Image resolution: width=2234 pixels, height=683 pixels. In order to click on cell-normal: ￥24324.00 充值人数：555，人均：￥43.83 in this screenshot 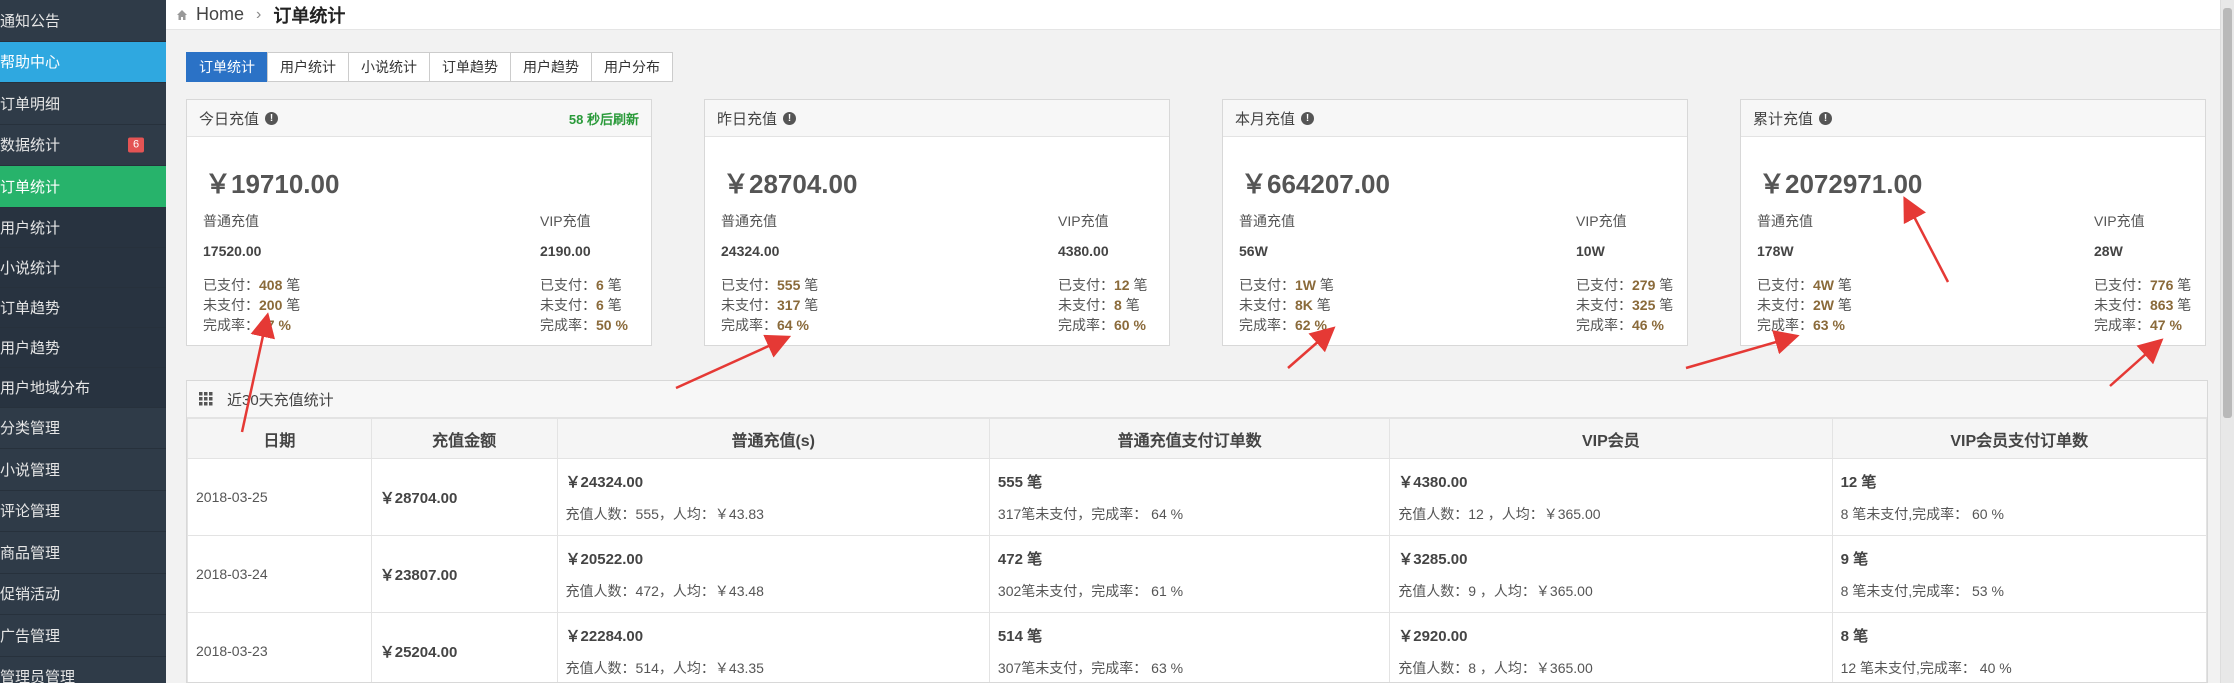, I will do `click(773, 497)`.